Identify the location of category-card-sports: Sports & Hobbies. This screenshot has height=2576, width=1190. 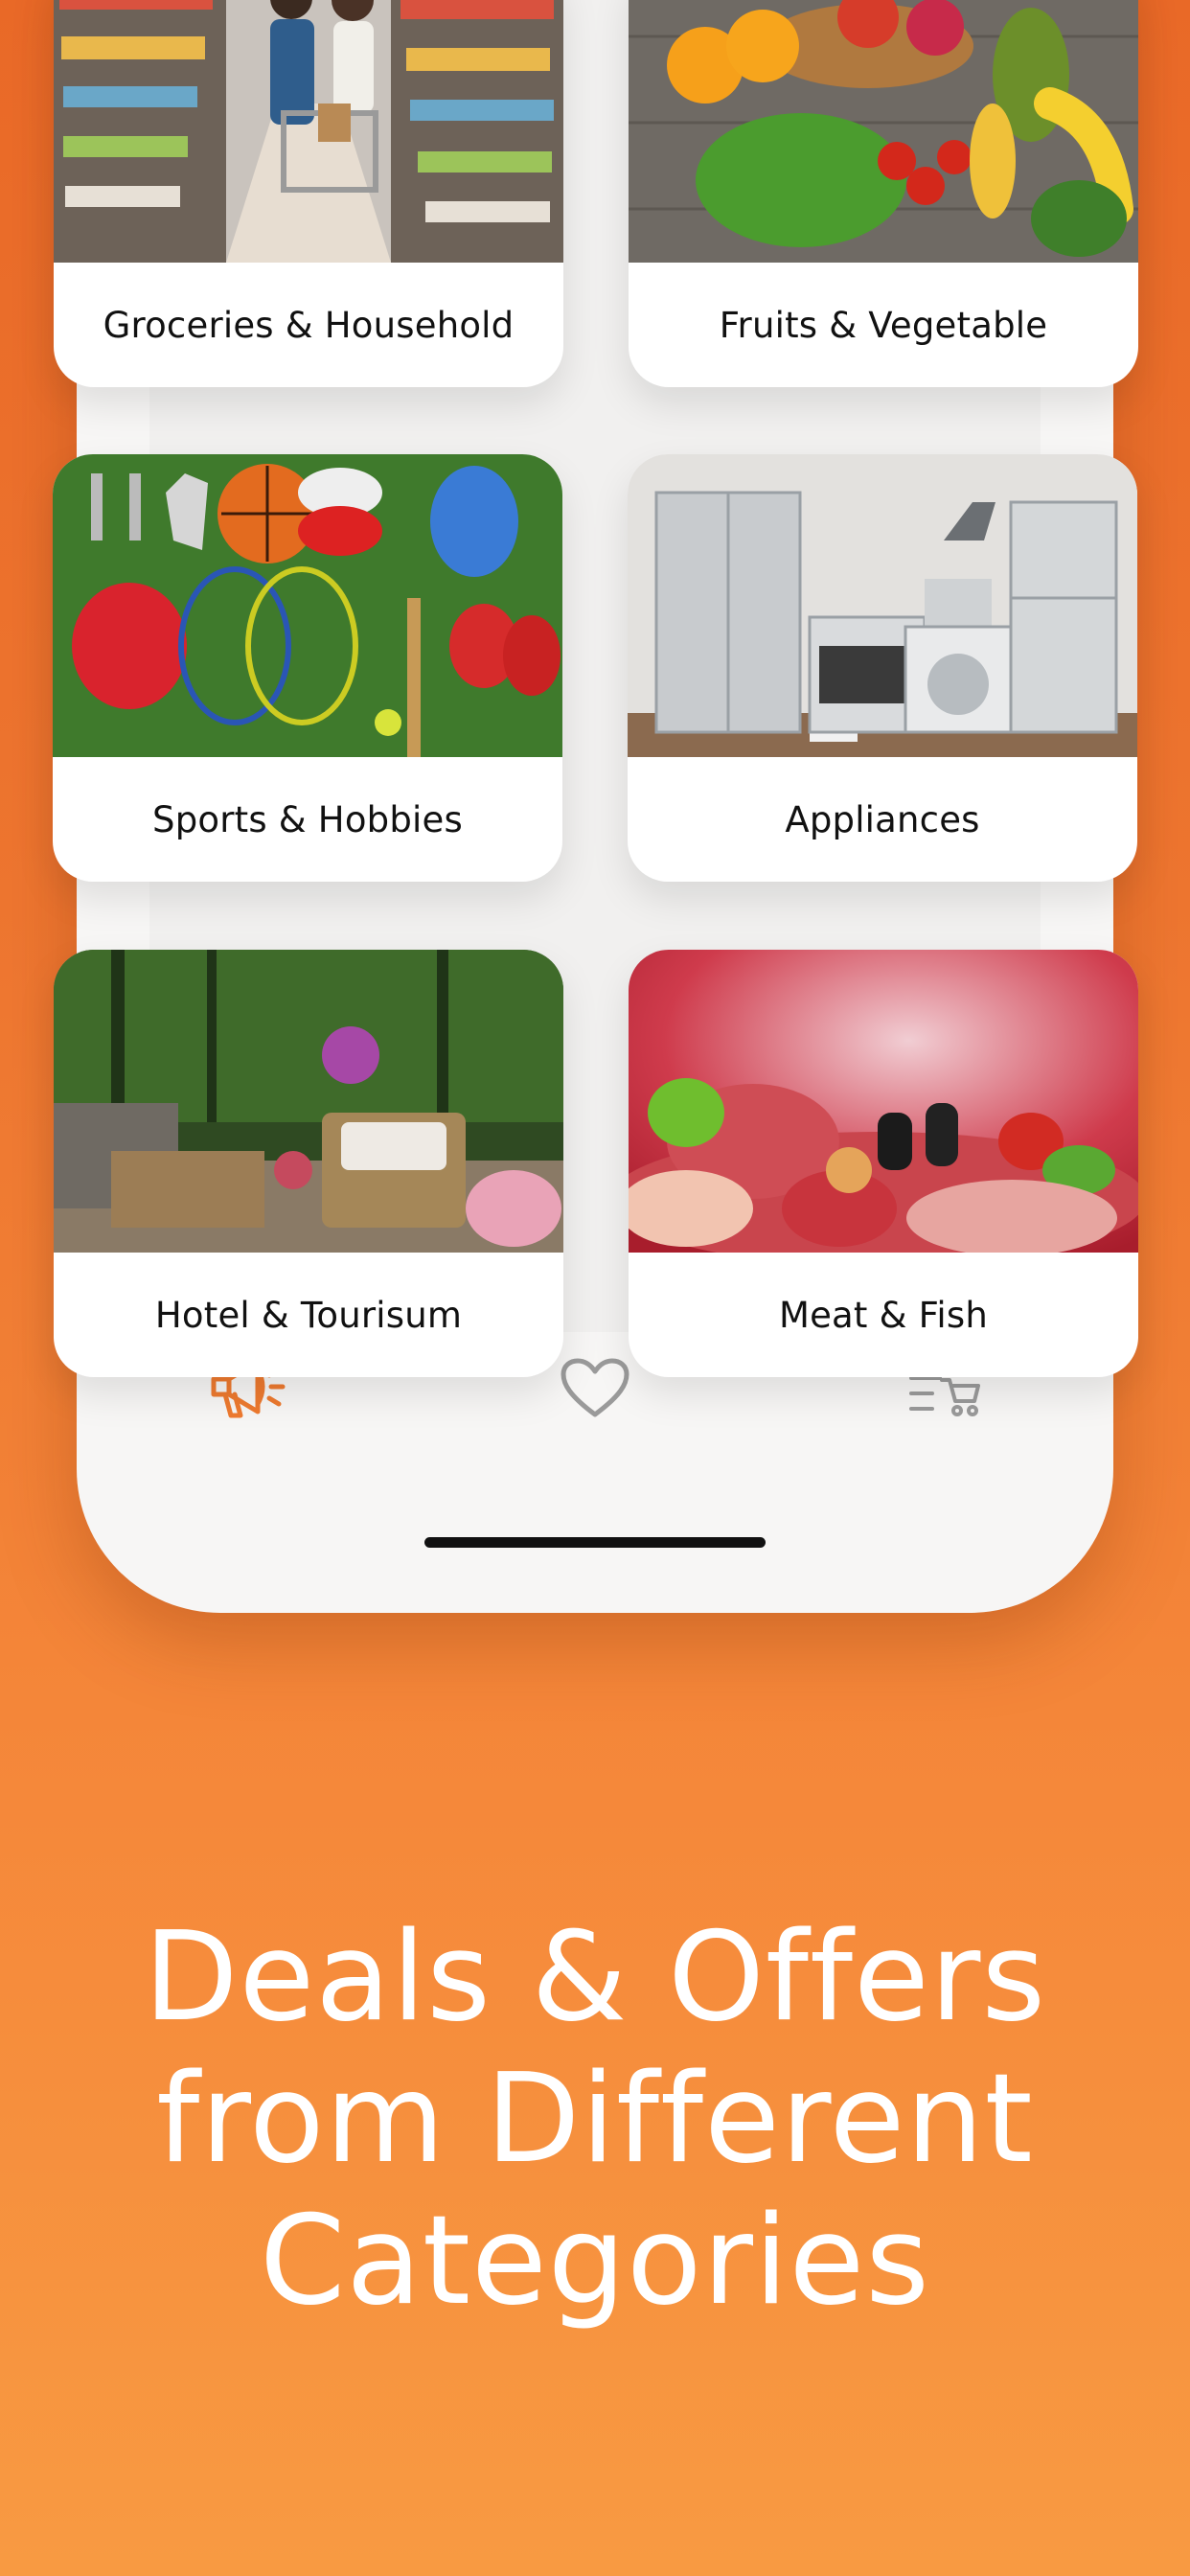
(308, 668).